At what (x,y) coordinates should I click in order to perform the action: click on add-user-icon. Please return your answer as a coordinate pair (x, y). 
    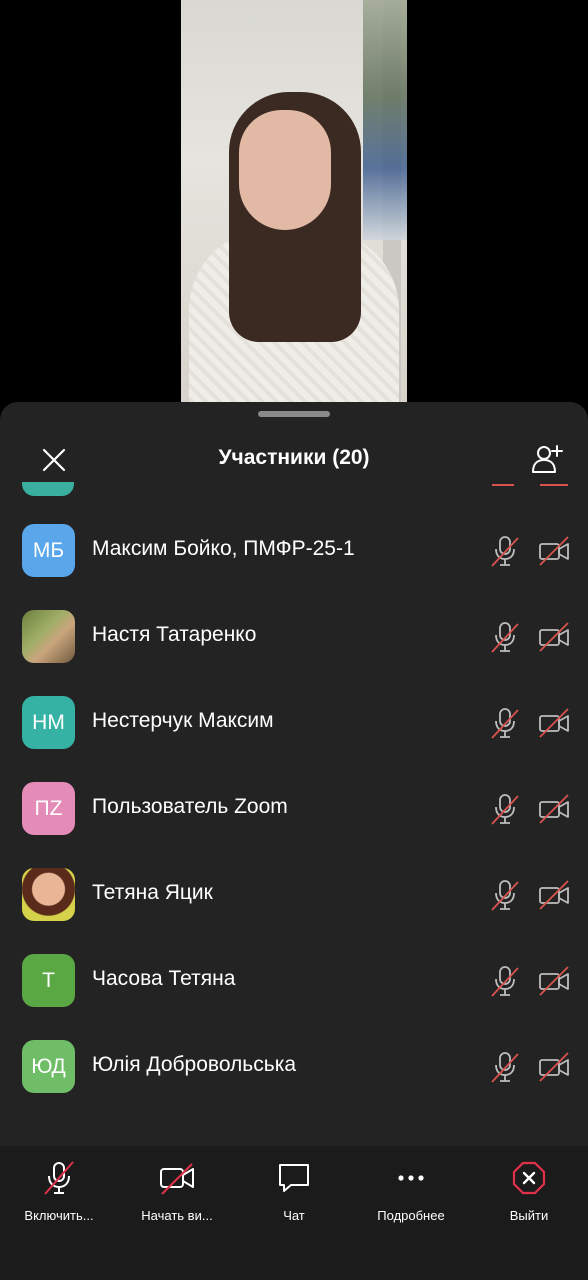
    Looking at the image, I should click on (547, 459).